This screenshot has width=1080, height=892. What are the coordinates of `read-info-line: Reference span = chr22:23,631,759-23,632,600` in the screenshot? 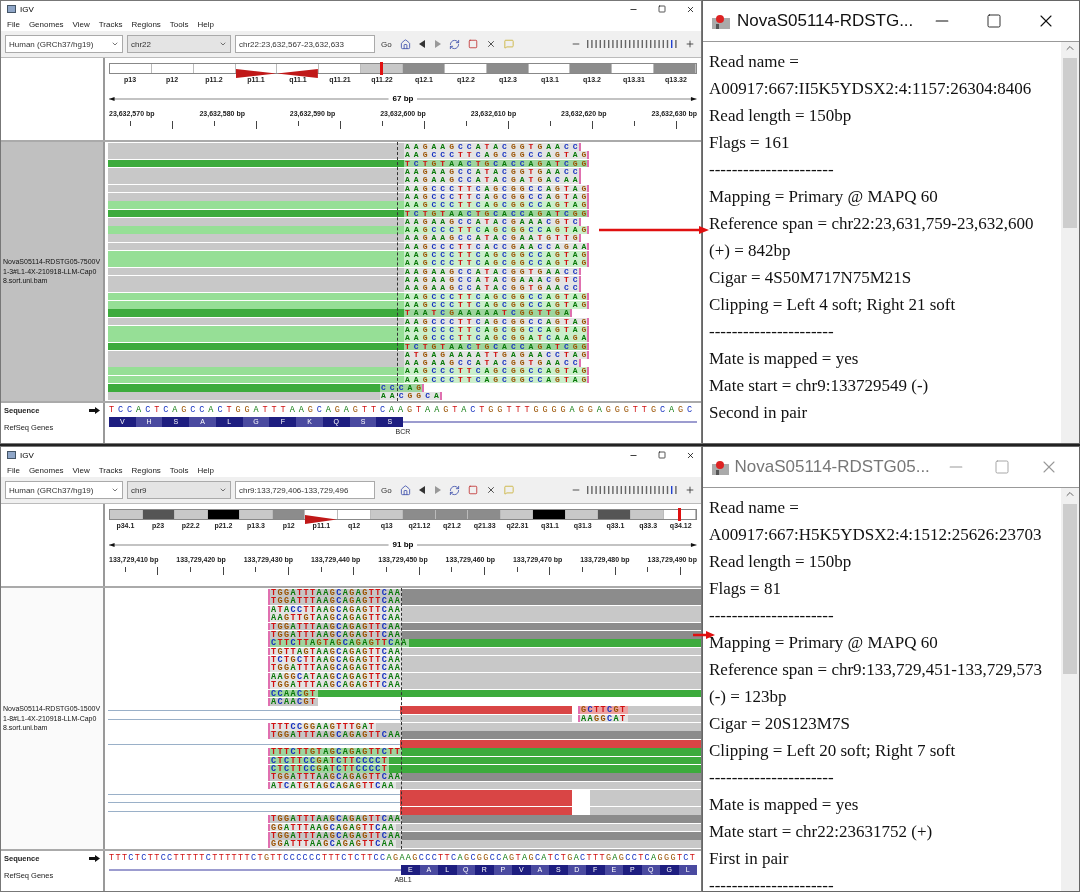 It's located at (872, 224).